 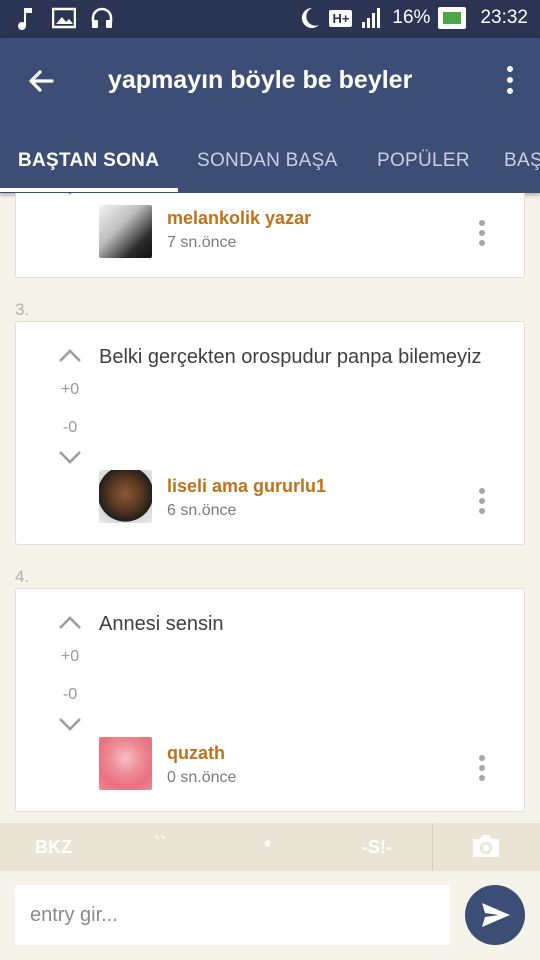 I want to click on send-button, so click(x=495, y=915).